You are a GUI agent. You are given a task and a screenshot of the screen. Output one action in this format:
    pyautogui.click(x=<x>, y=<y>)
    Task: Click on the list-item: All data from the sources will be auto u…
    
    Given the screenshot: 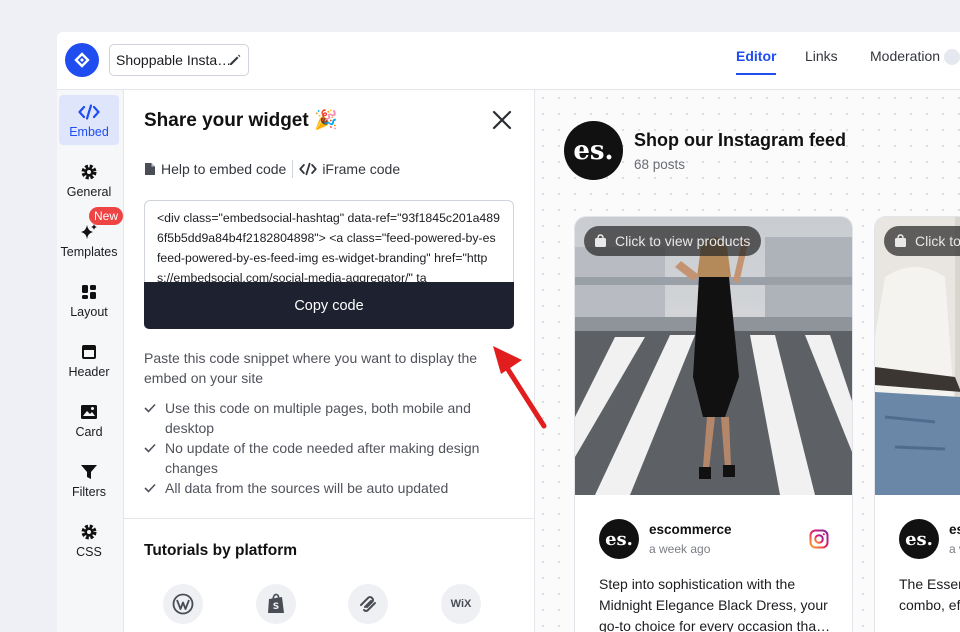 What is the action you would take?
    pyautogui.click(x=324, y=488)
    